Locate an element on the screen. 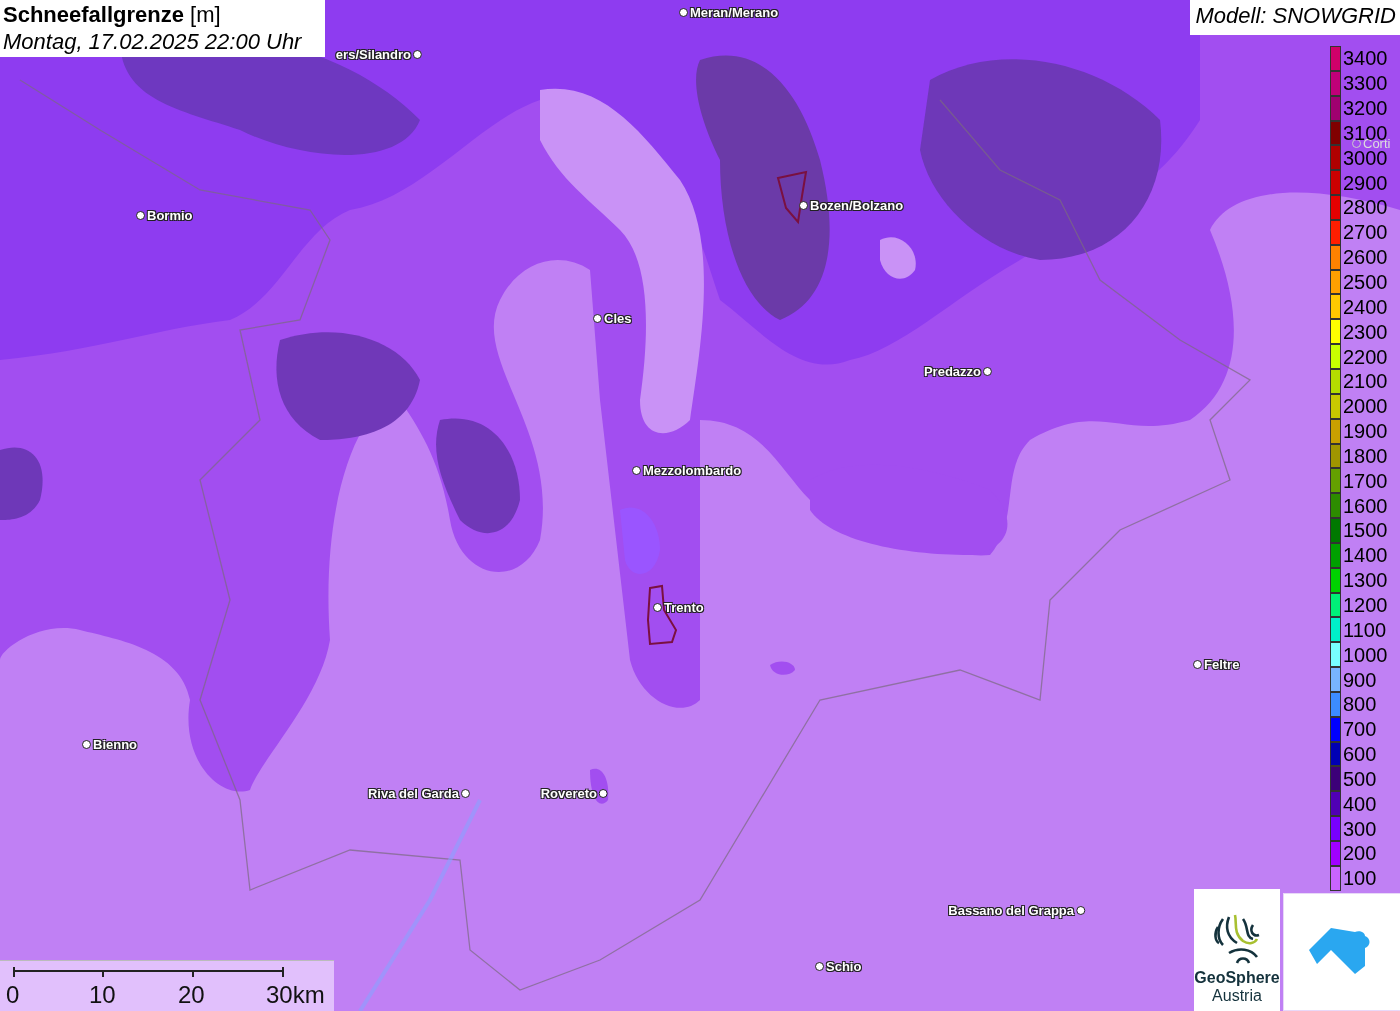 The image size is (1400, 1011). legend-label: 1100 is located at coordinates (1364, 629).